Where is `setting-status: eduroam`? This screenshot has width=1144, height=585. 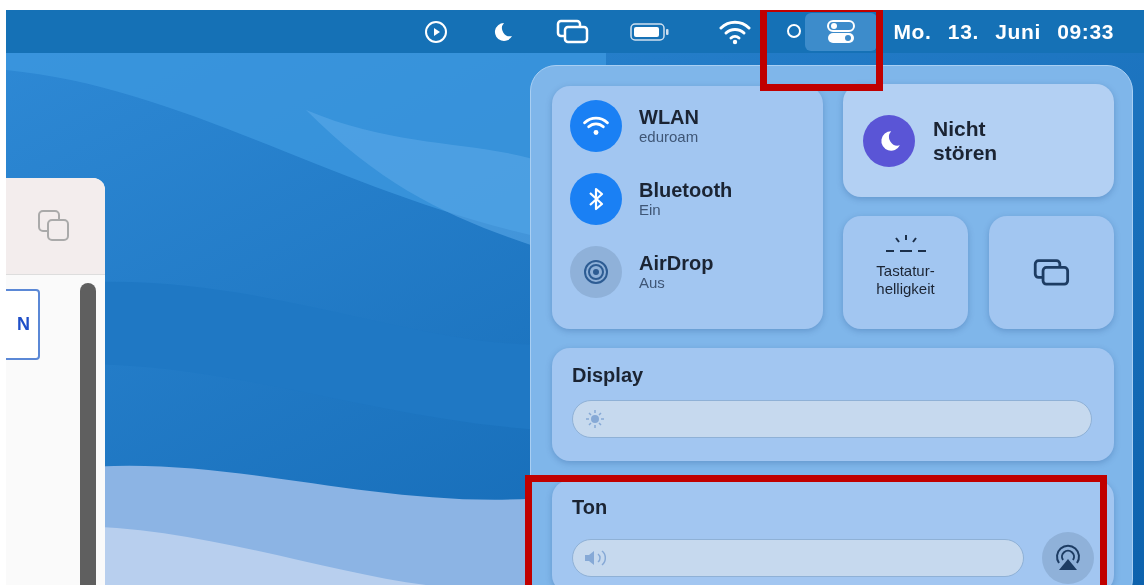
setting-status: eduroam is located at coordinates (669, 137).